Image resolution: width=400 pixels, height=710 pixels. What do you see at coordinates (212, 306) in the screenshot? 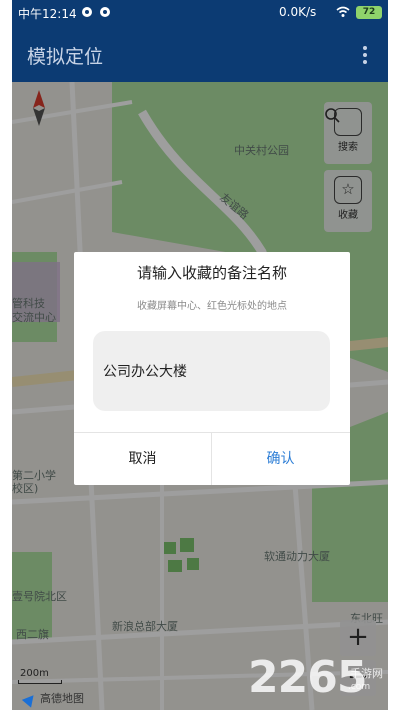
I see `dialog-subtitle: 收藏屏幕中心、红色光标处的地点` at bounding box center [212, 306].